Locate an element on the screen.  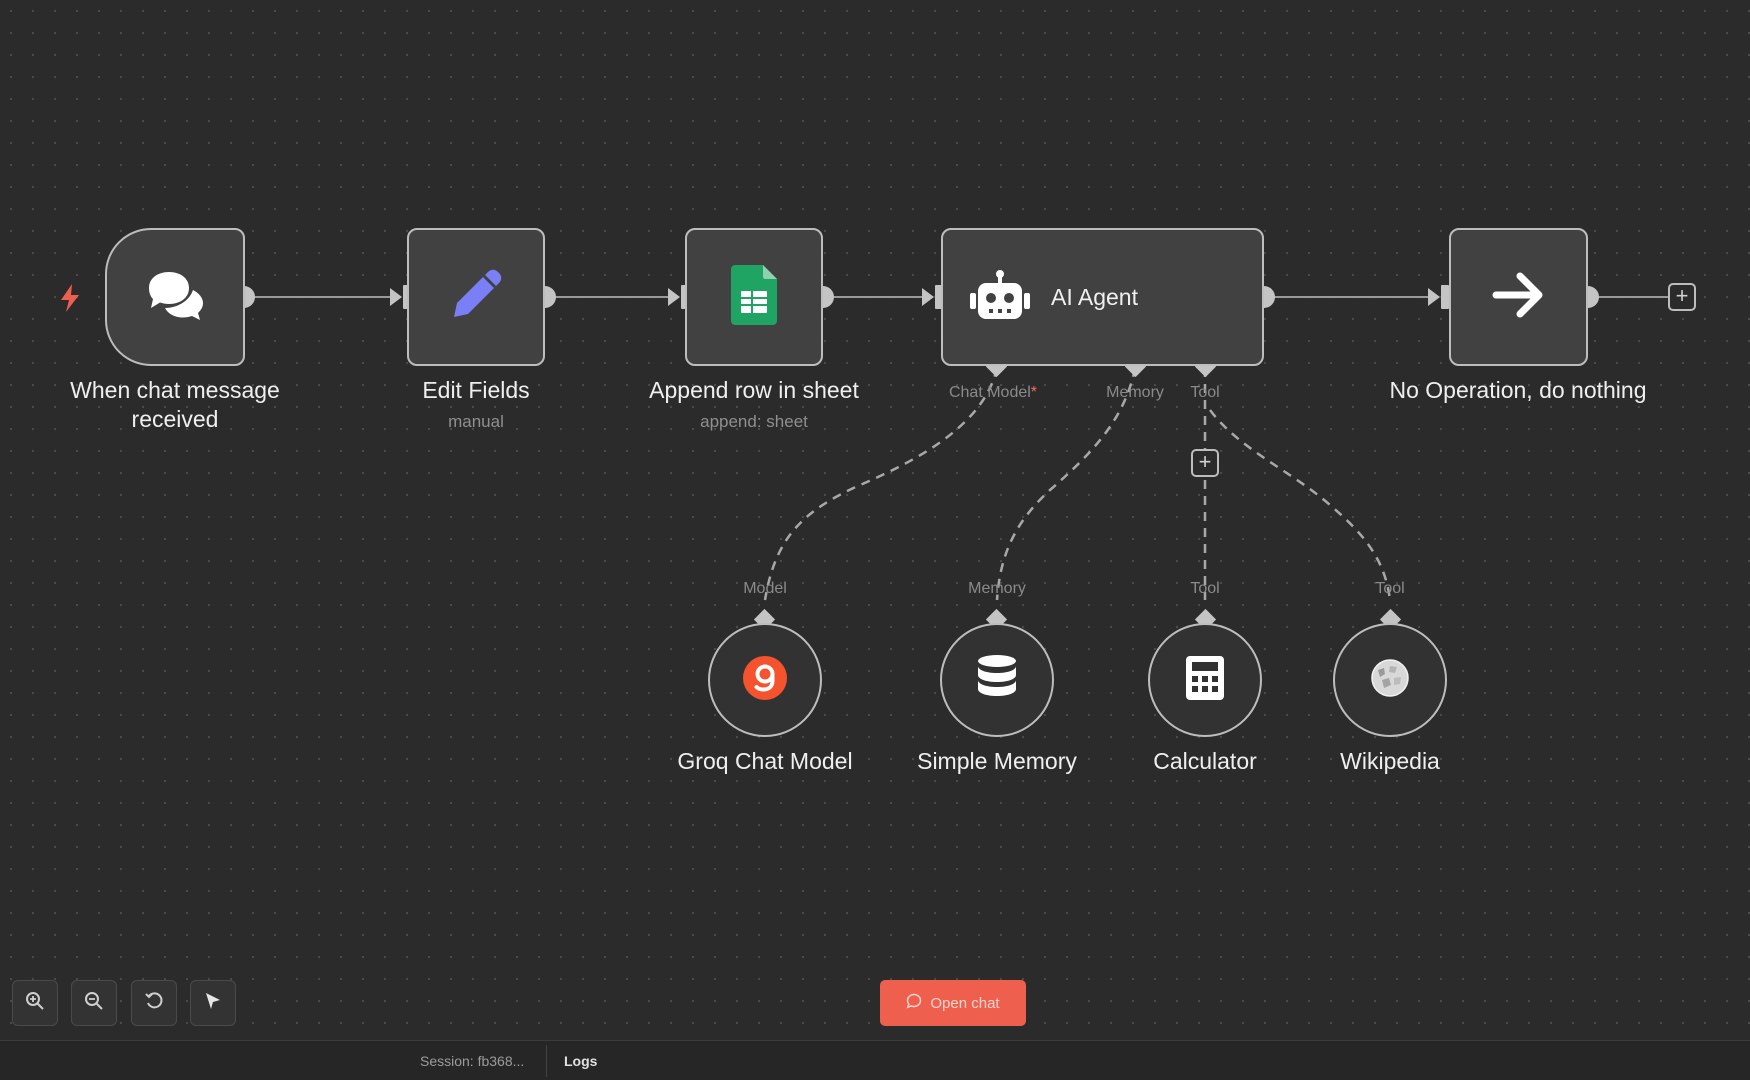
groq-label: Groq Chat Model is located at coordinates (765, 761).